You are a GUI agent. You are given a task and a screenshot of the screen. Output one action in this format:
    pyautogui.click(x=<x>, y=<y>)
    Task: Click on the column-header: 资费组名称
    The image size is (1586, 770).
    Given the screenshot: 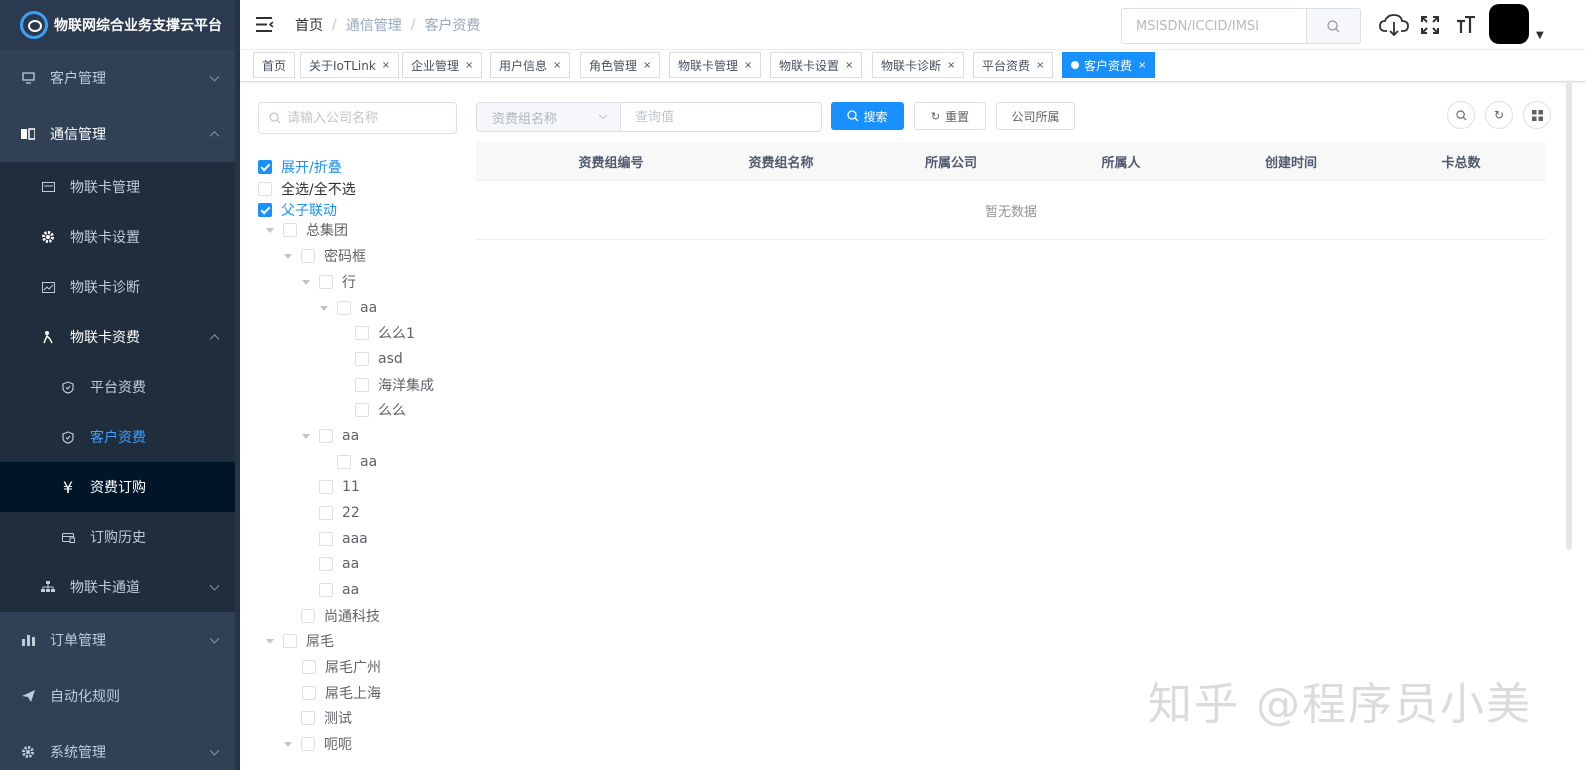 What is the action you would take?
    pyautogui.click(x=781, y=161)
    